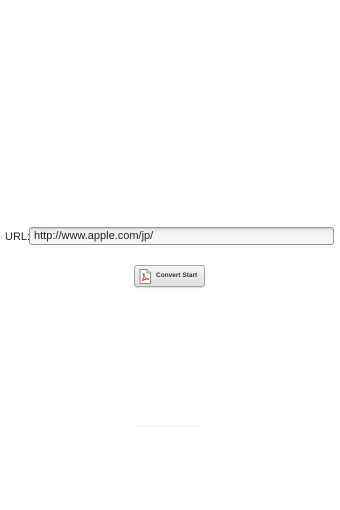 Image resolution: width=340 pixels, height=510 pixels. I want to click on url-row: URL:, so click(170, 237).